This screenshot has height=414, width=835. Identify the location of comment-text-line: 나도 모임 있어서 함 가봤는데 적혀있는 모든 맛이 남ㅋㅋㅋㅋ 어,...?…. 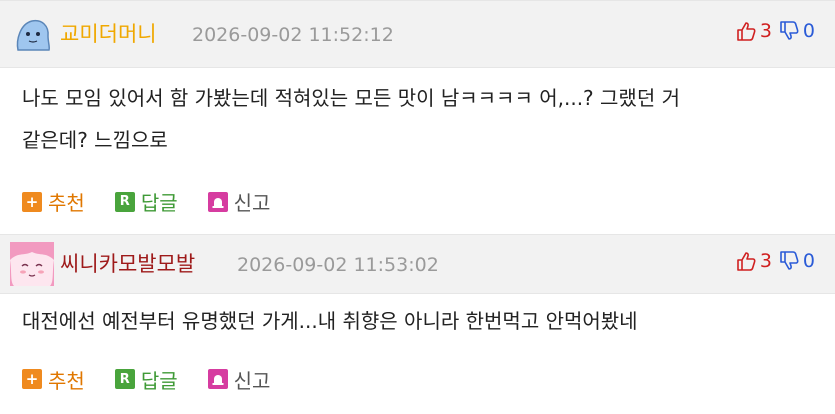
(351, 98).